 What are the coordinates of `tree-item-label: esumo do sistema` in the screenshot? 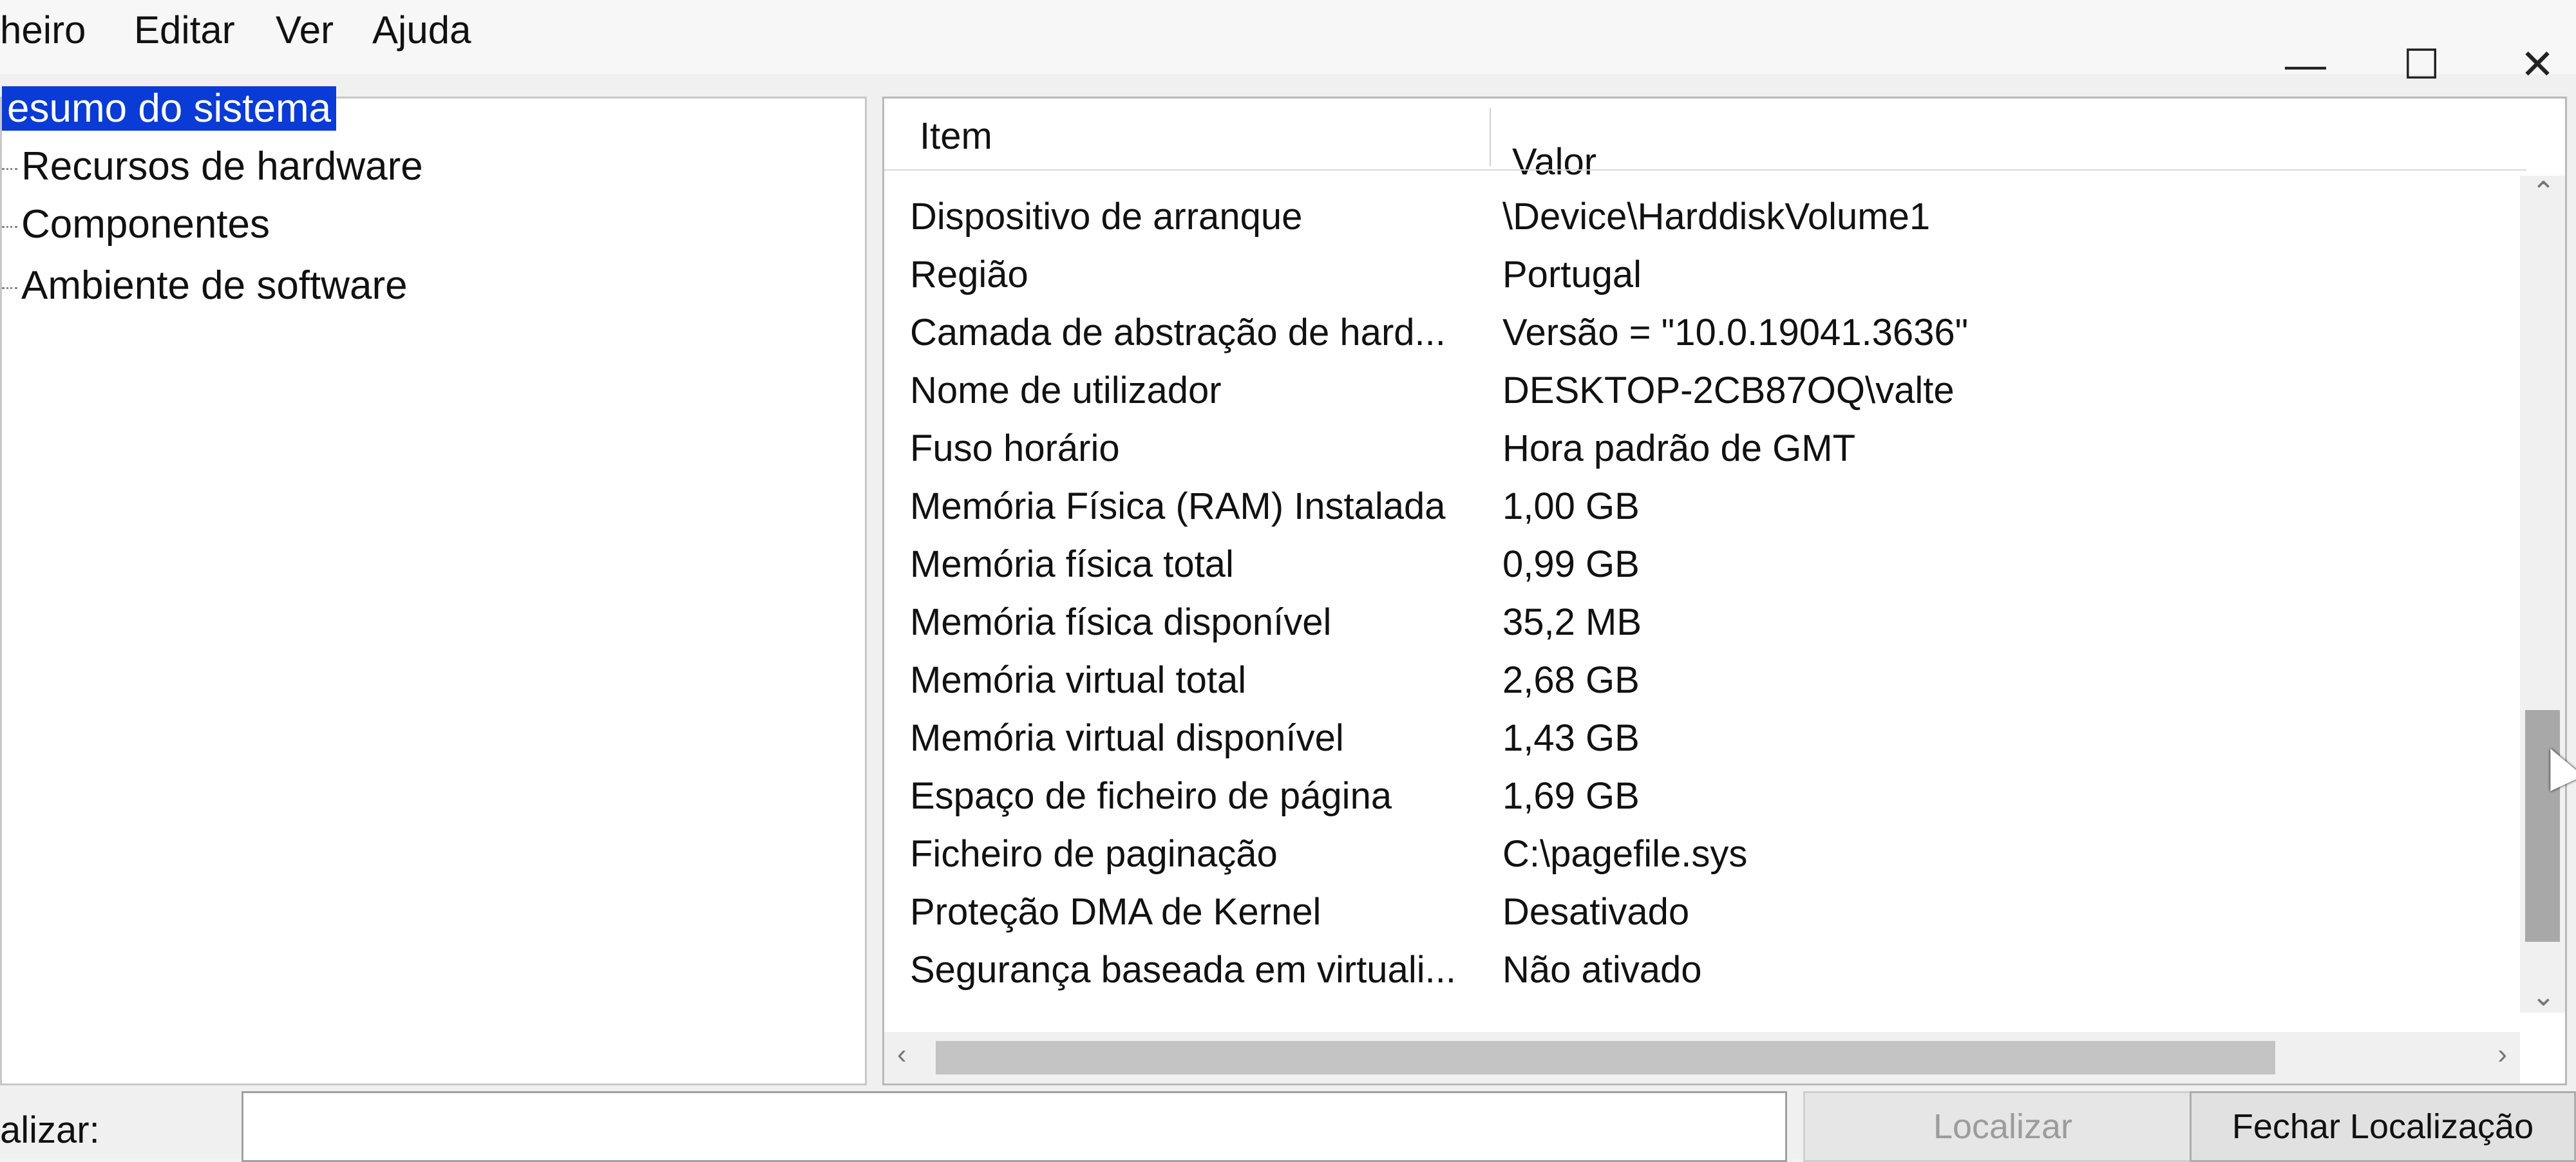 It's located at (169, 108).